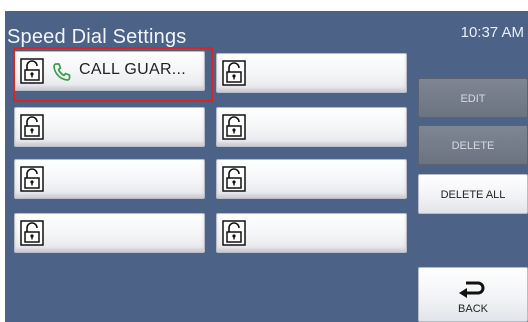 This screenshot has height=322, width=528. Describe the element at coordinates (473, 145) in the screenshot. I see `delete-button: DELETE` at that location.